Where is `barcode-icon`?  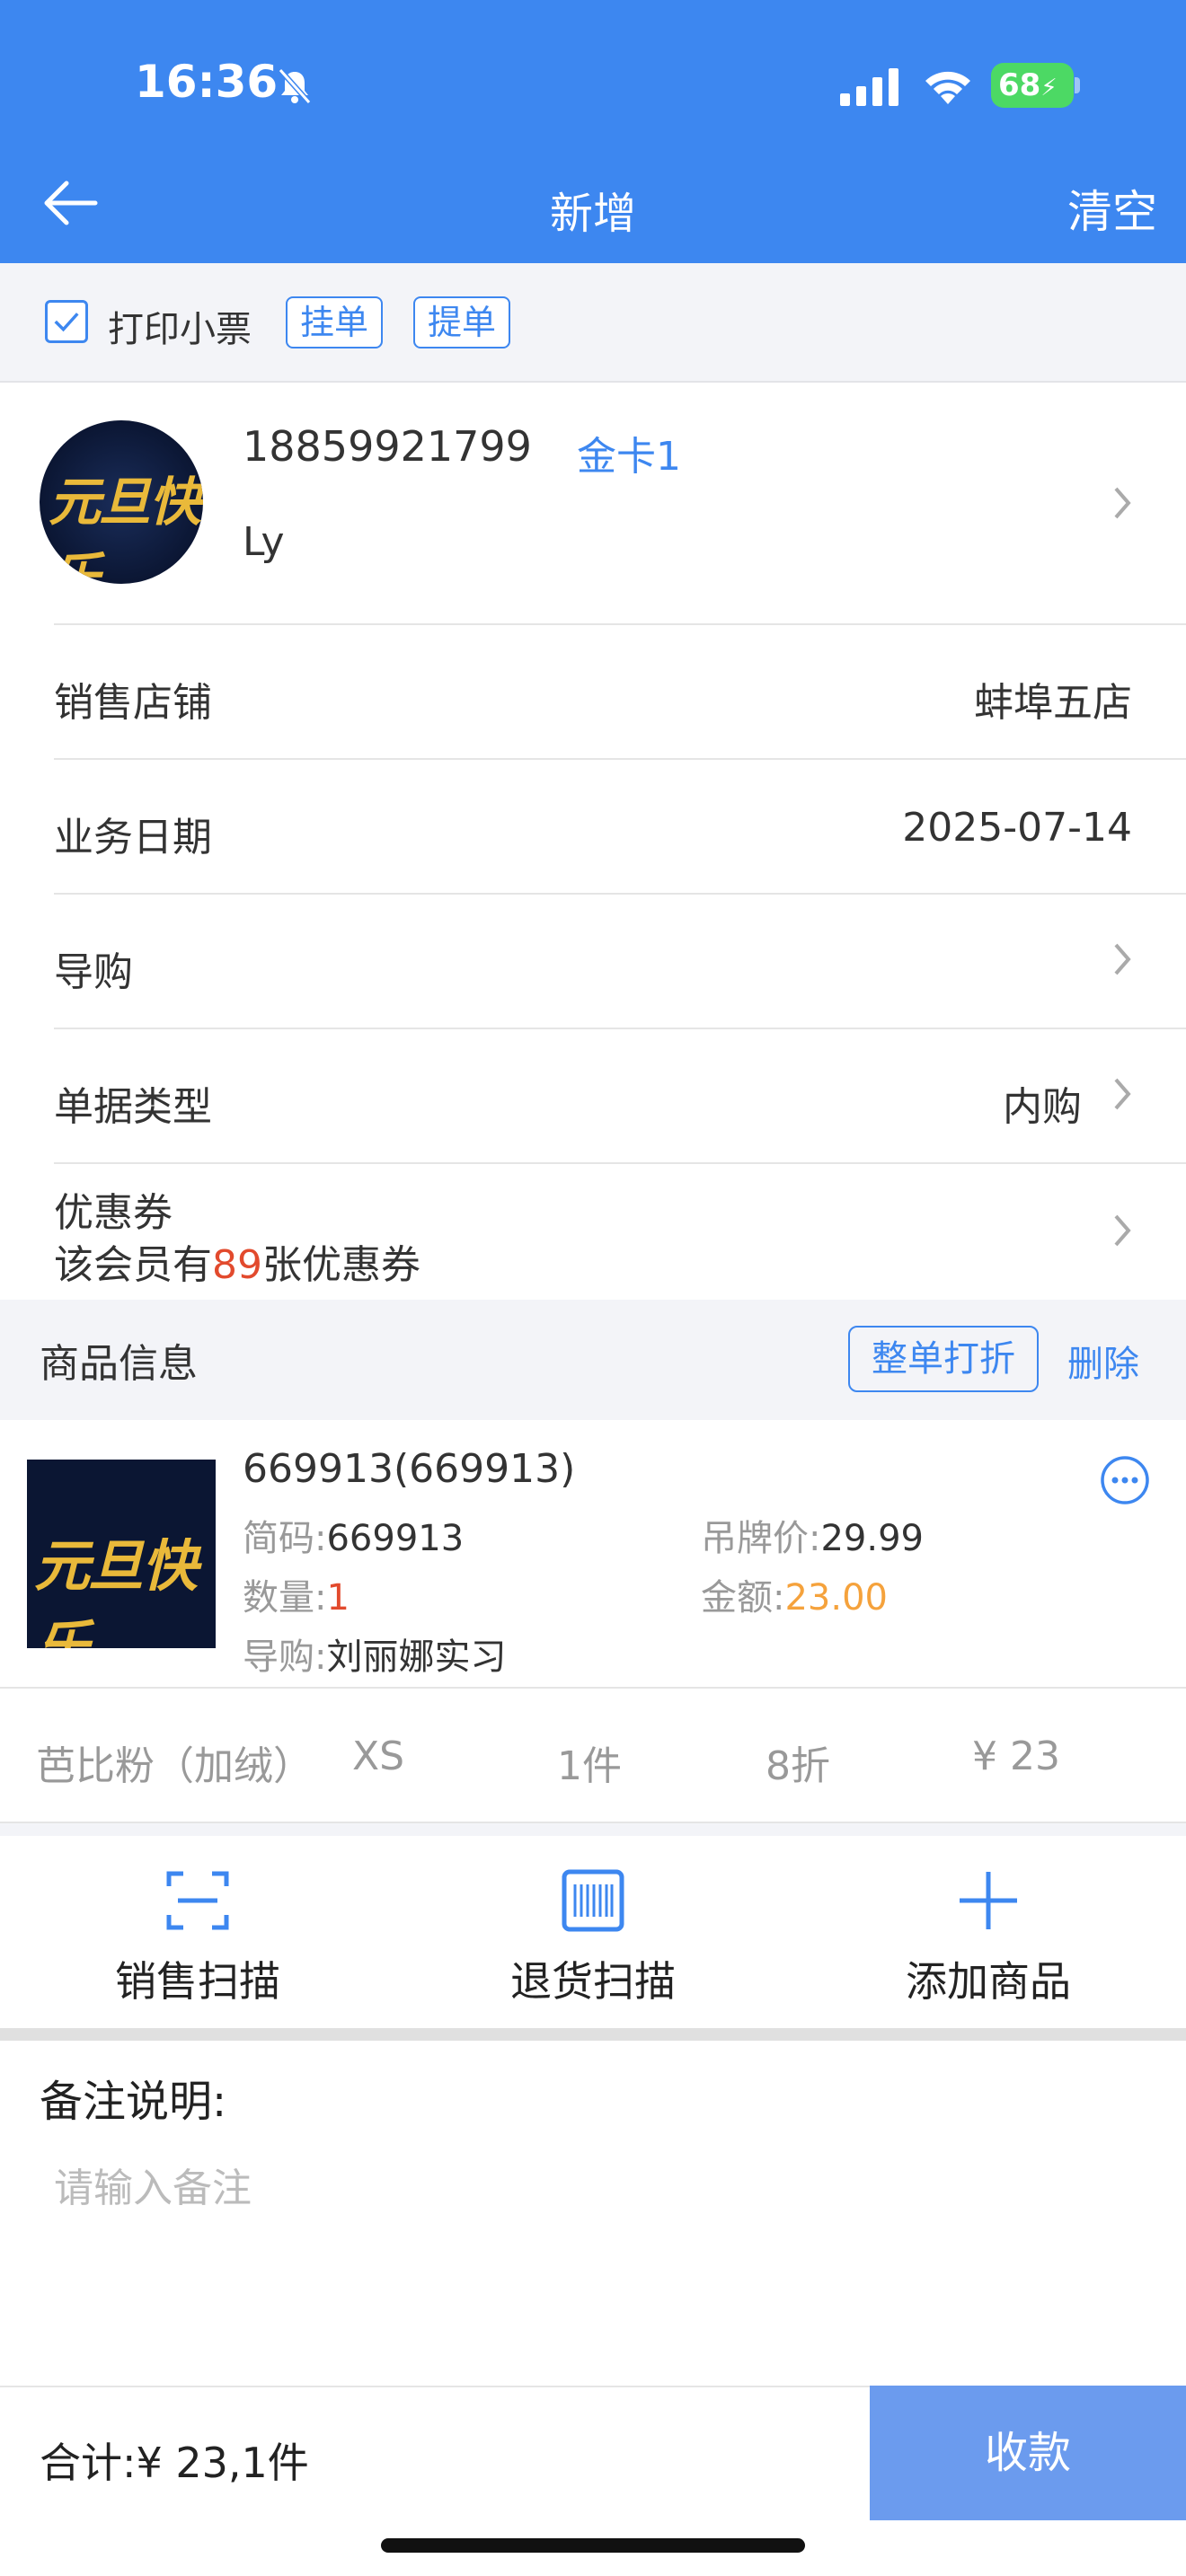
barcode-icon is located at coordinates (593, 1900).